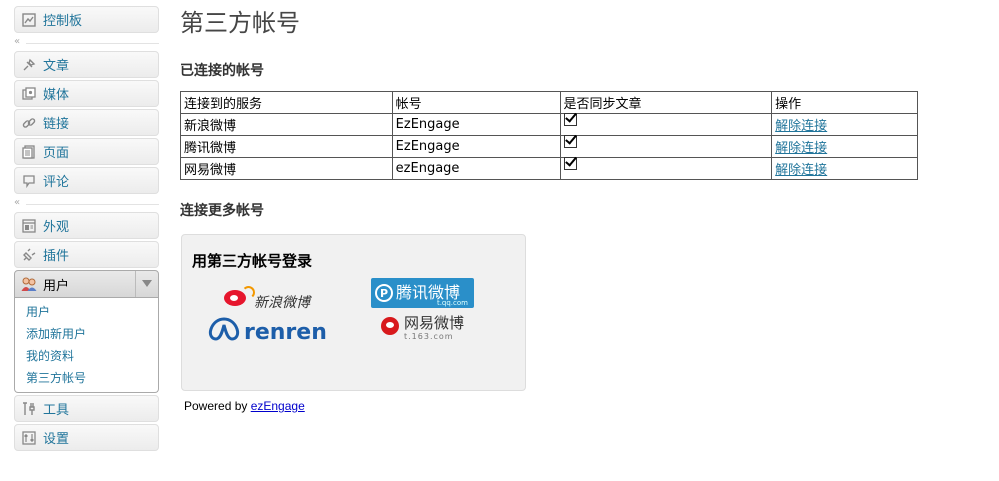 This screenshot has width=999, height=481. I want to click on column-header: 连接到的服务, so click(286, 102).